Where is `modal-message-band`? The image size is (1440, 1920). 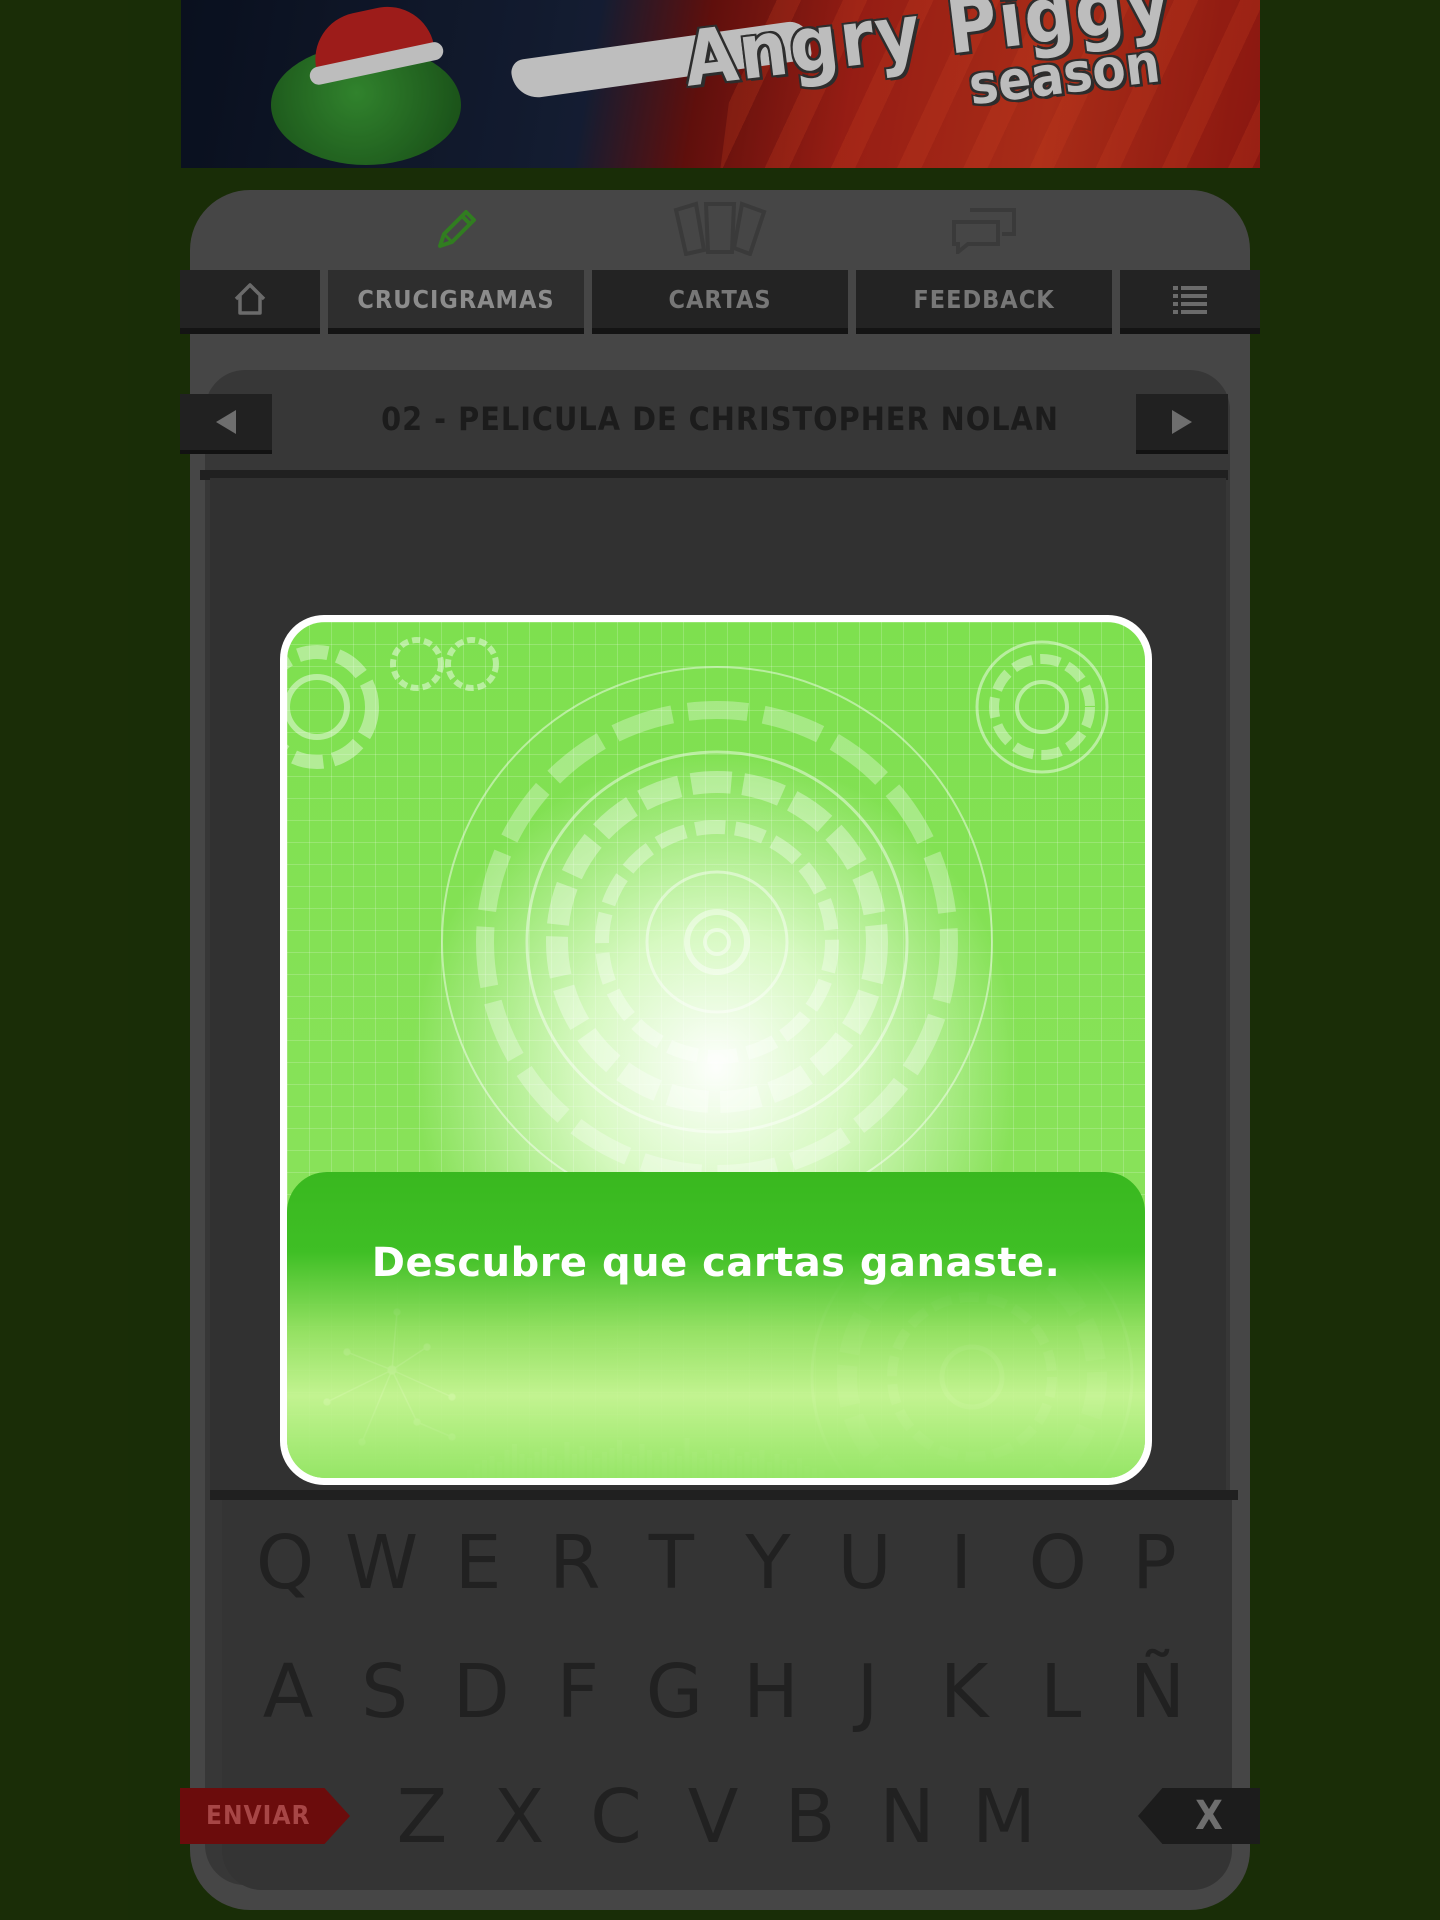
modal-message-band is located at coordinates (716, 1325).